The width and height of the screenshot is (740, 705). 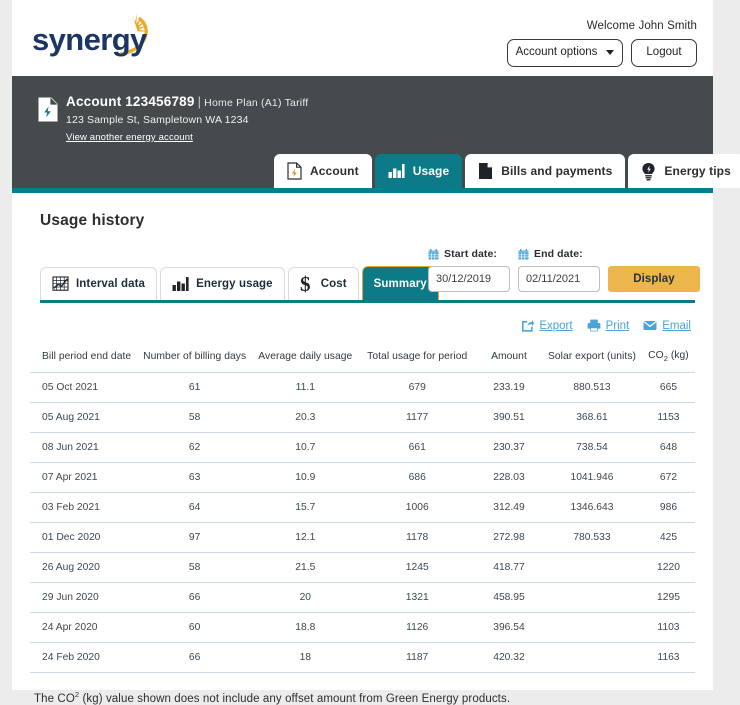 What do you see at coordinates (417, 597) in the screenshot?
I see `cell-total-usage-for-period: 1321` at bounding box center [417, 597].